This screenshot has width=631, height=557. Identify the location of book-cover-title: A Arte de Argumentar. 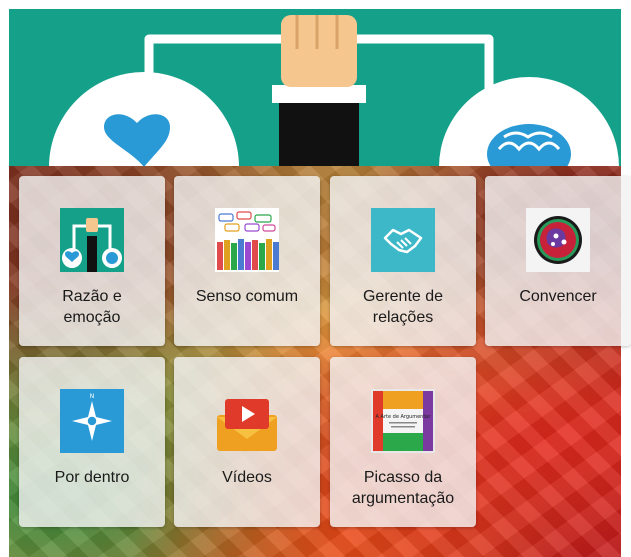
(404, 417).